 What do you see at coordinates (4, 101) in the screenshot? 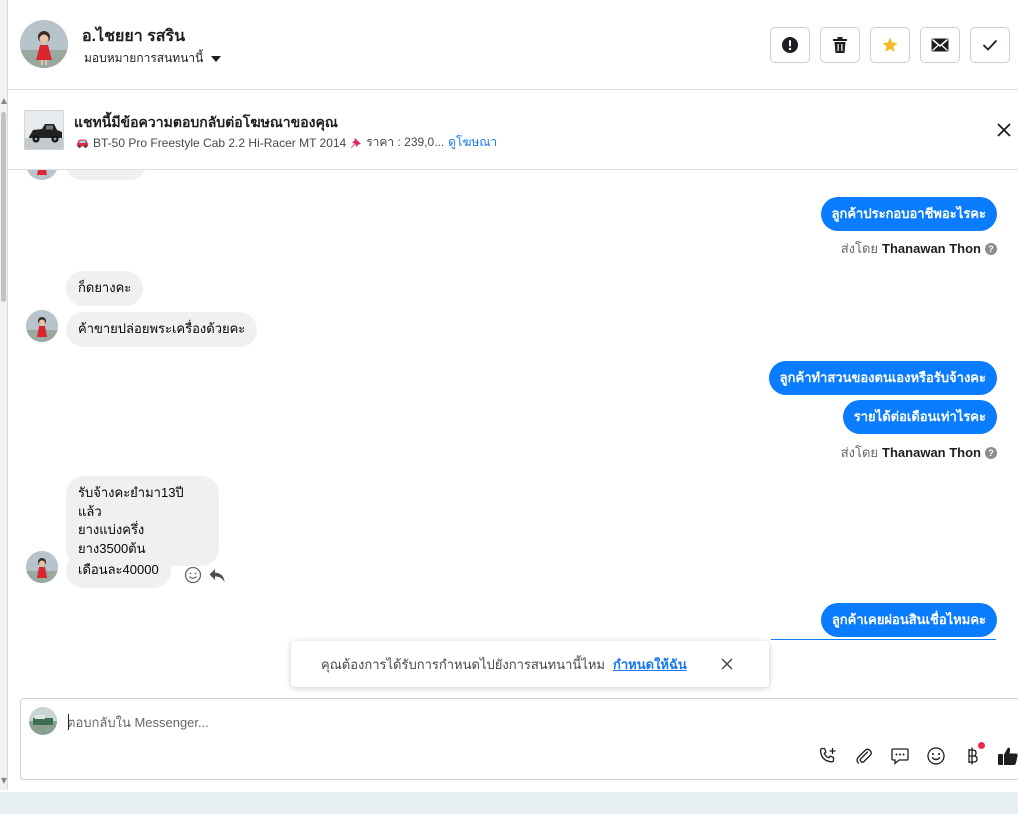
I see `scroll-up-arrow-icon: ▲` at bounding box center [4, 101].